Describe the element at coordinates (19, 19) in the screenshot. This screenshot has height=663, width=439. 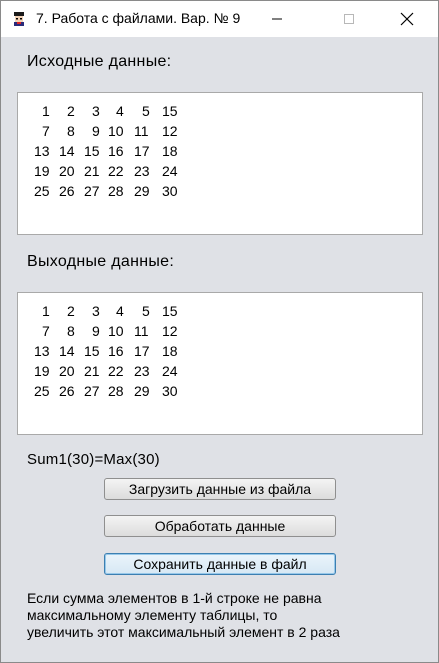
I see `application-icon` at that location.